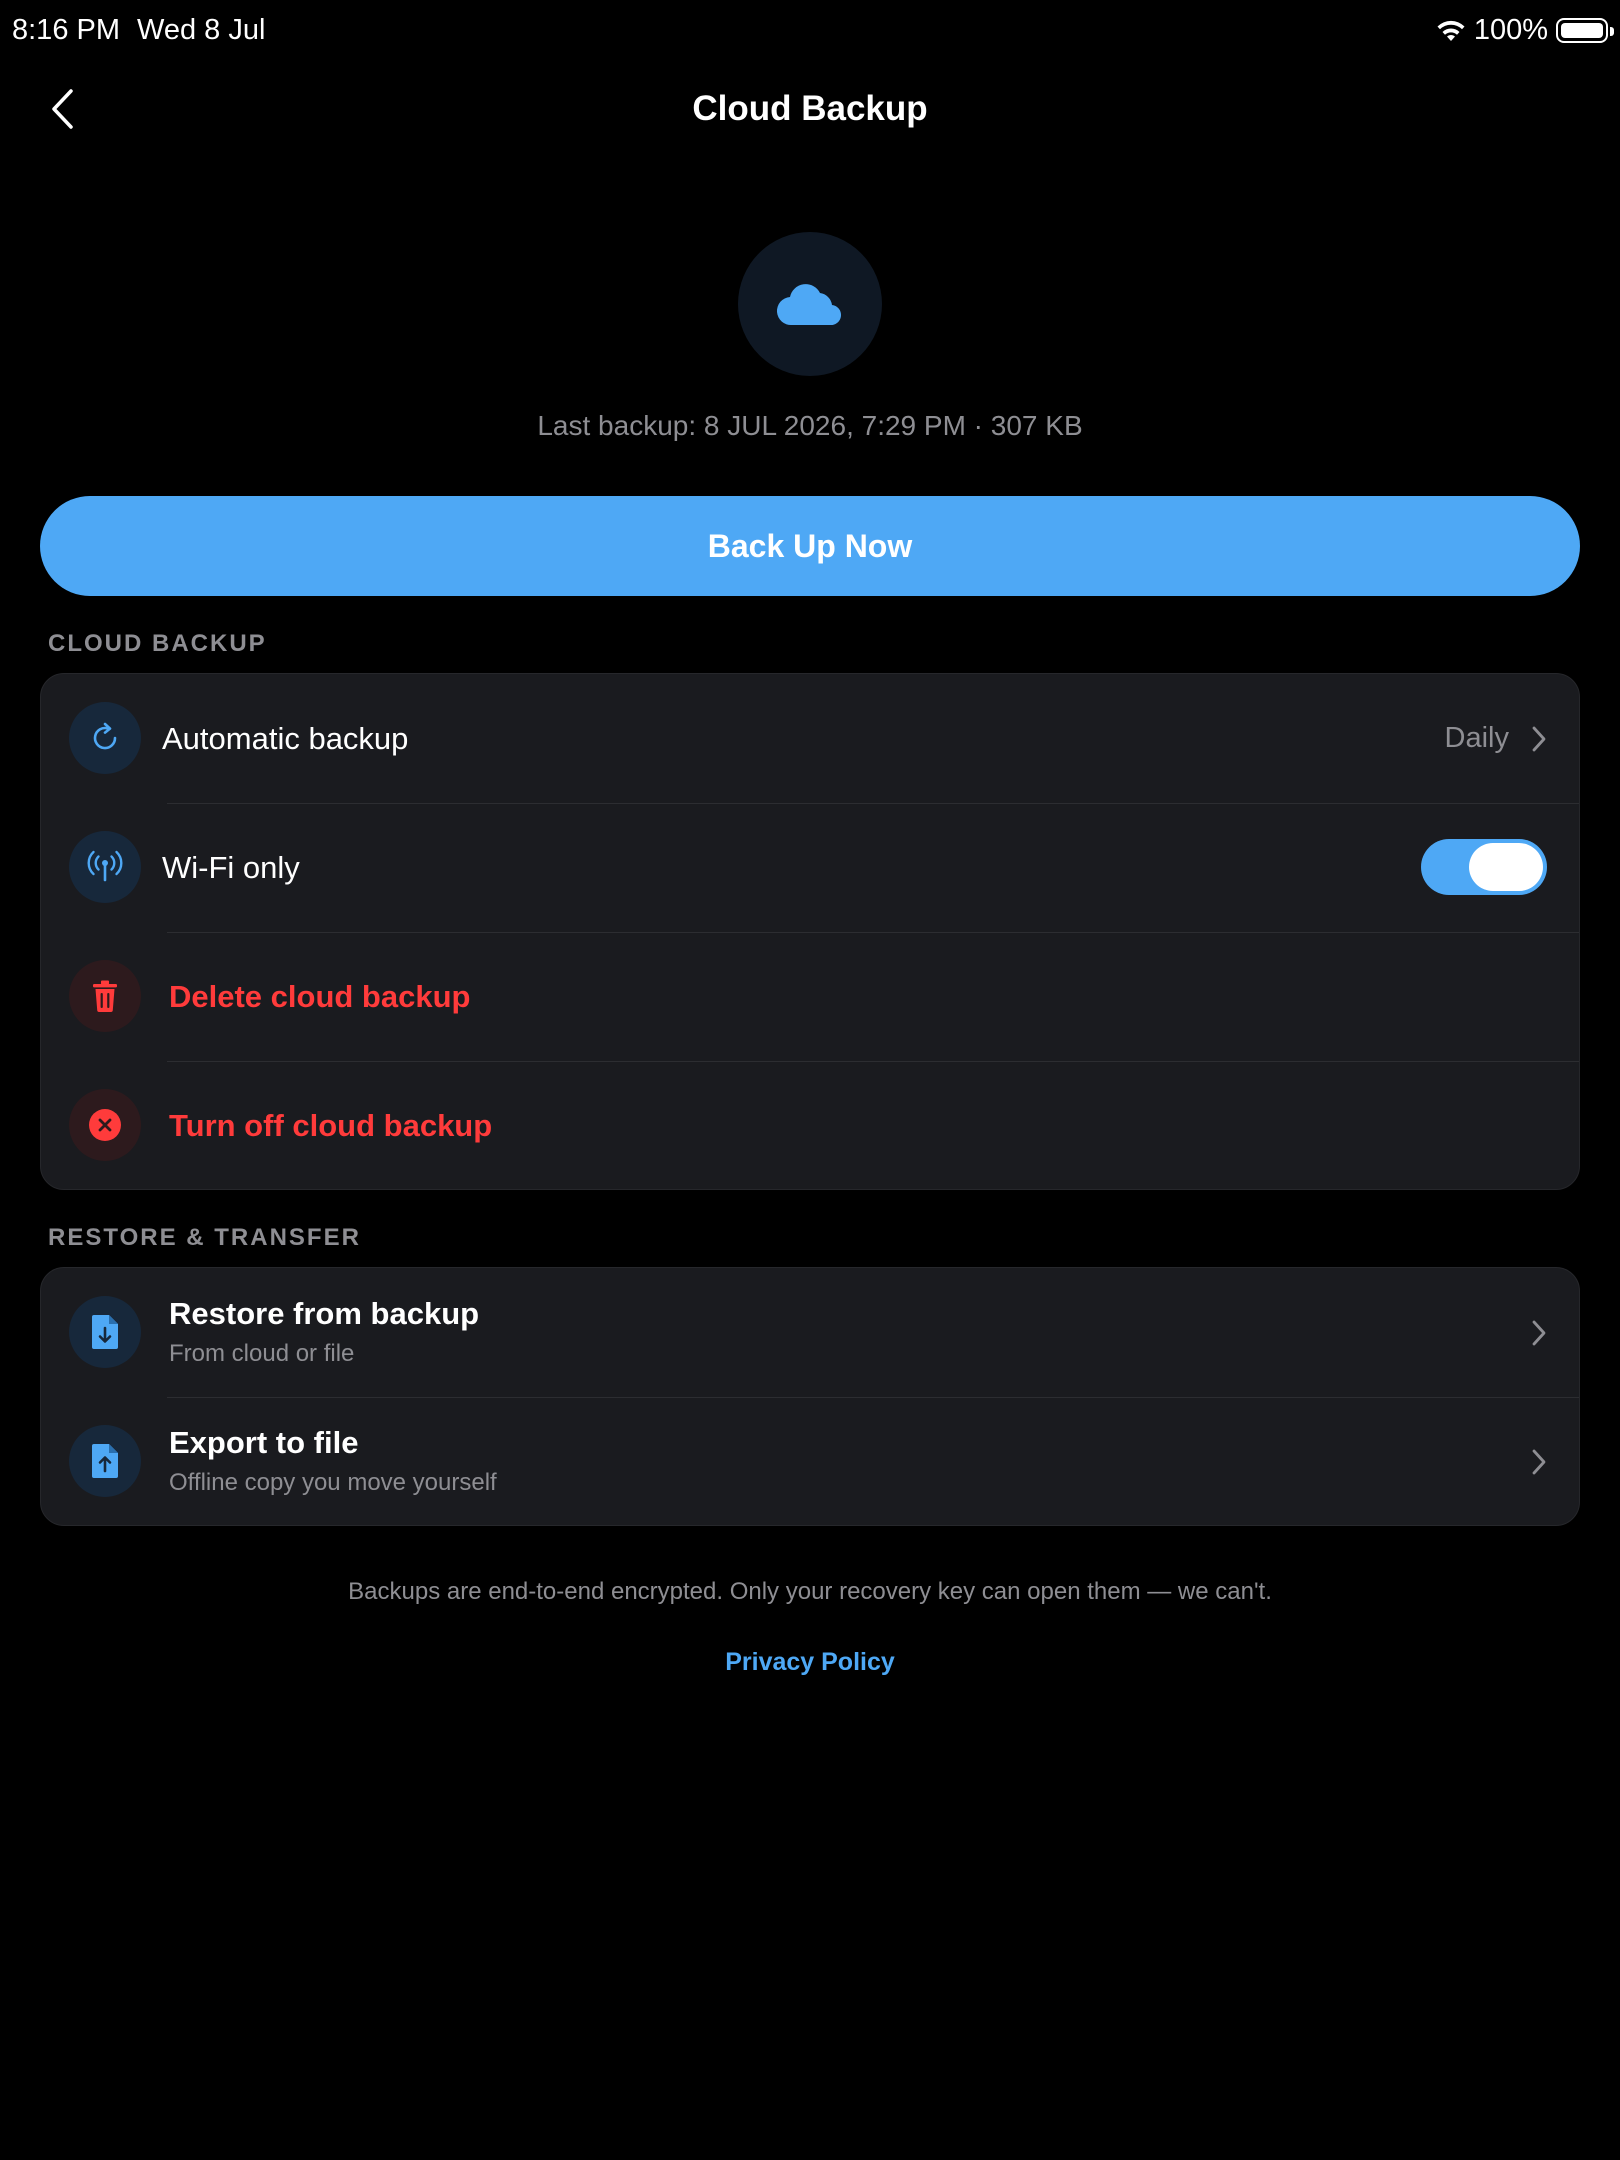 The image size is (1620, 2160). Describe the element at coordinates (324, 1313) in the screenshot. I see `restore-from-backup-title: Restore from backup` at that location.